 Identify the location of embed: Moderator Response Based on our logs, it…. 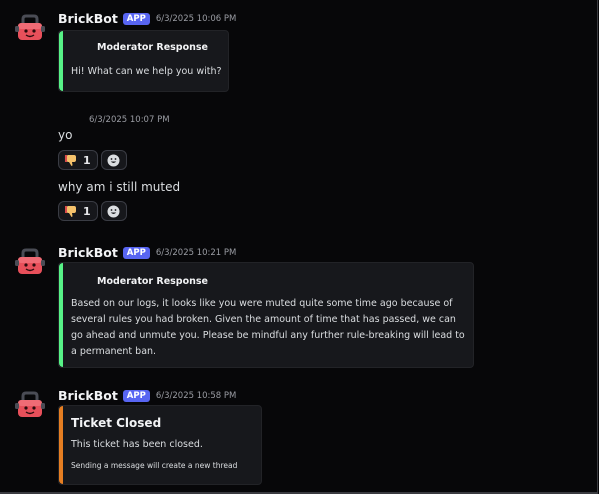
(266, 315).